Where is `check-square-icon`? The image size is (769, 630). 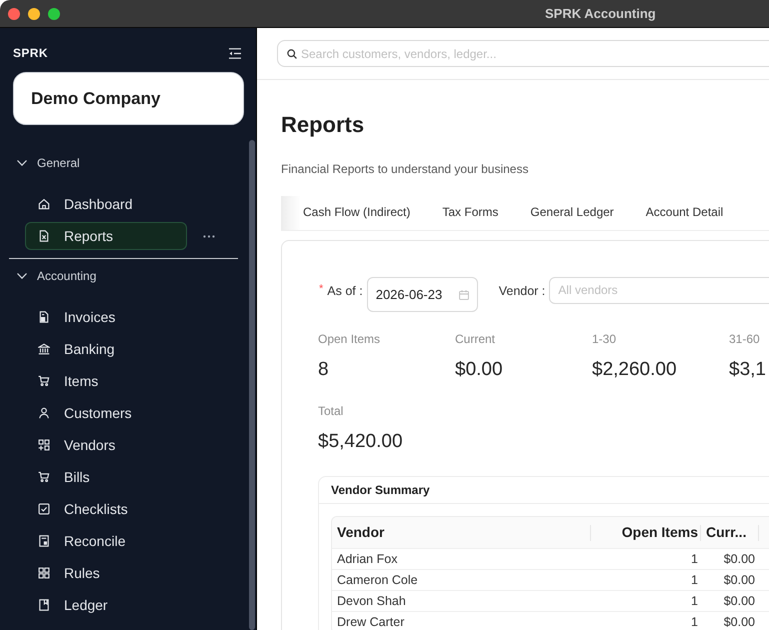 check-square-icon is located at coordinates (44, 509).